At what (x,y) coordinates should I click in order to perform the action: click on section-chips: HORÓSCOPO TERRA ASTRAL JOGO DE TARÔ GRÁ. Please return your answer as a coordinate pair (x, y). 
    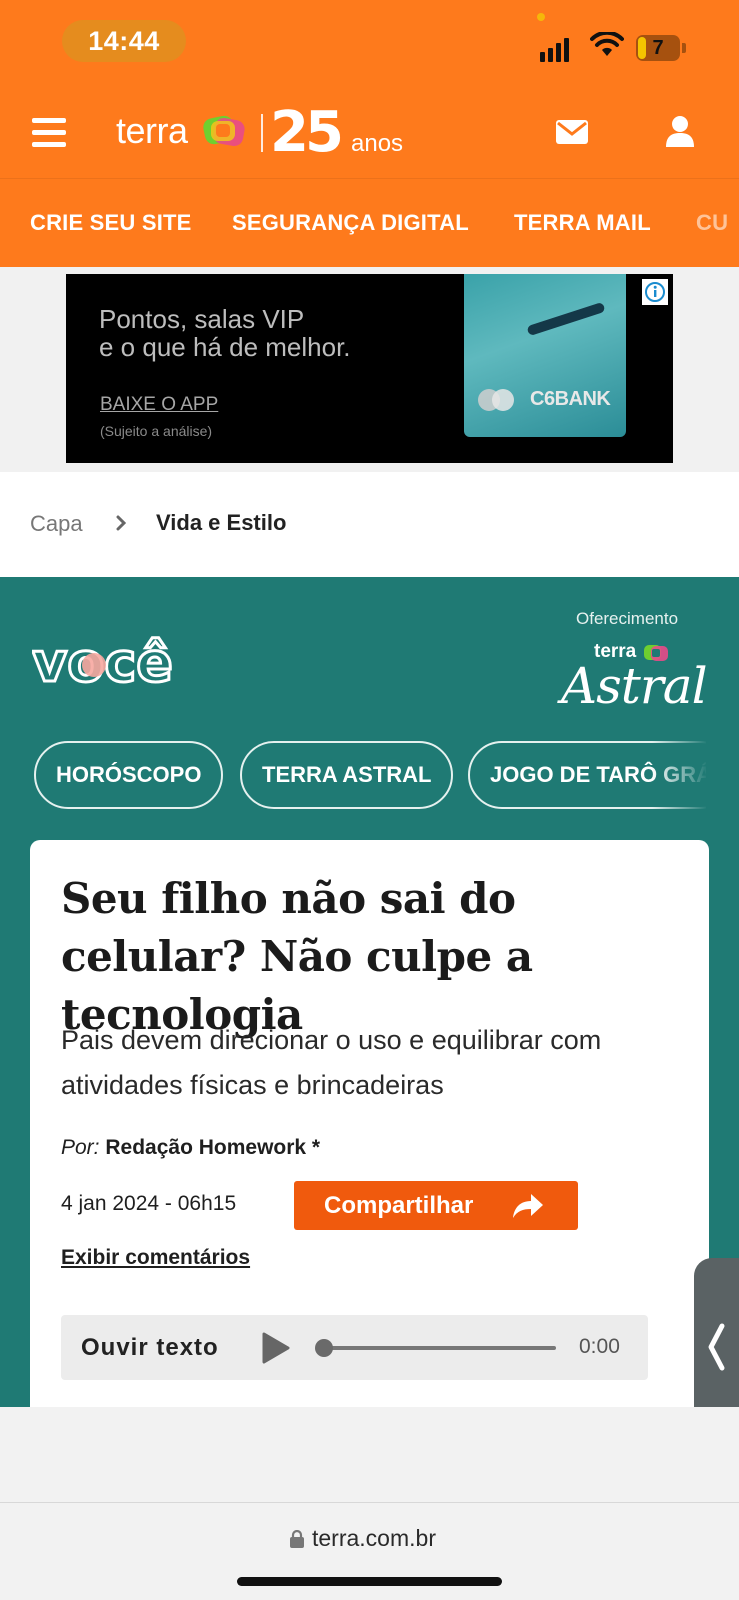
    Looking at the image, I should click on (370, 776).